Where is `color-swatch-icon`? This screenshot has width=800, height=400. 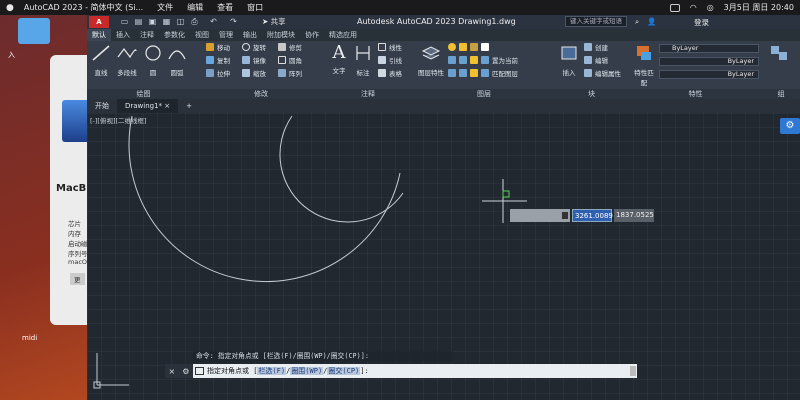 color-swatch-icon is located at coordinates (485, 47).